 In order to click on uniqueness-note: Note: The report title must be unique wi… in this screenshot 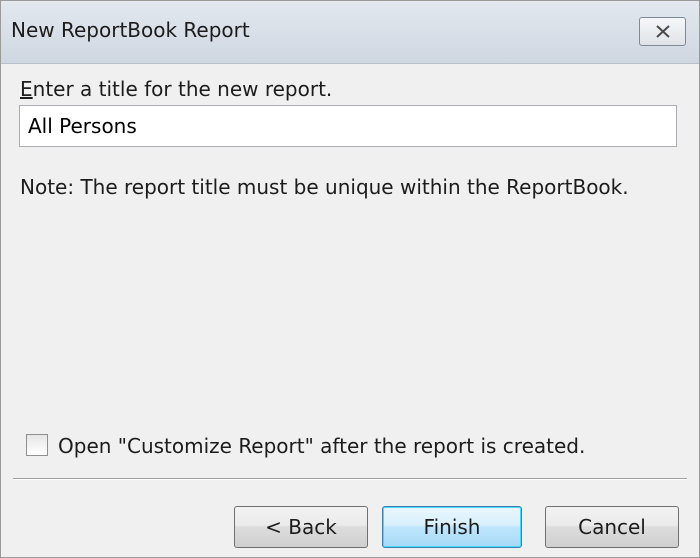, I will do `click(324, 187)`.